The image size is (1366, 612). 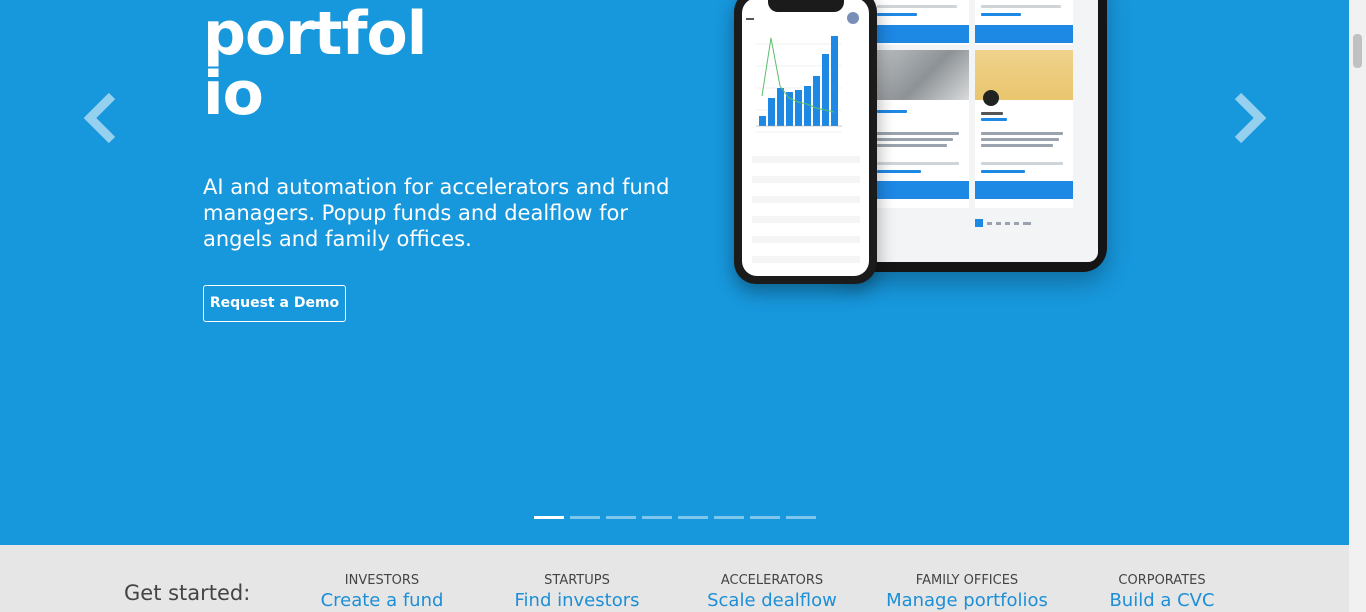 I want to click on find-investors-link: Find investors, so click(x=577, y=600).